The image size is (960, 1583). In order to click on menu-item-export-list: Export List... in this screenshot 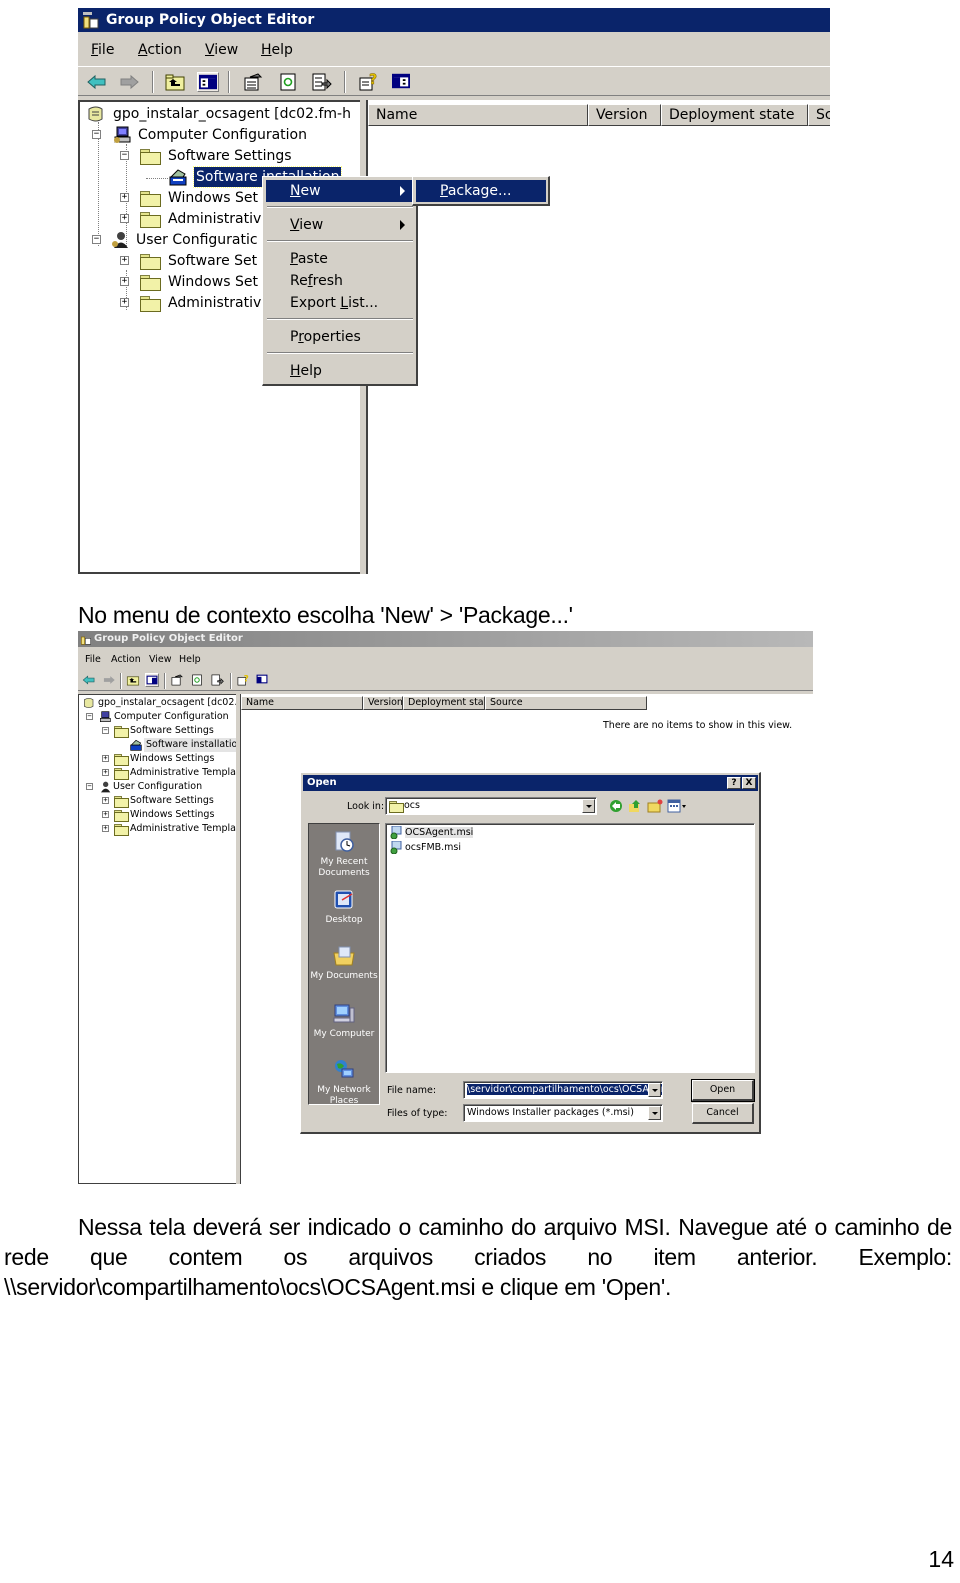, I will do `click(339, 303)`.